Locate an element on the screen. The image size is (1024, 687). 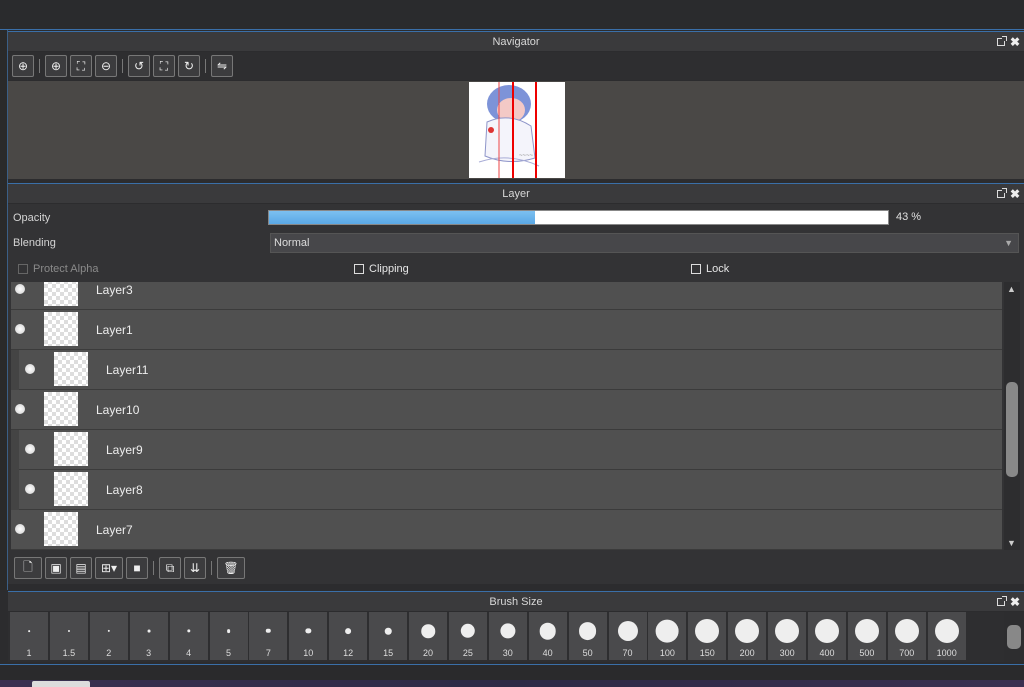
brush-size-option: 1 is located at coordinates (29, 636).